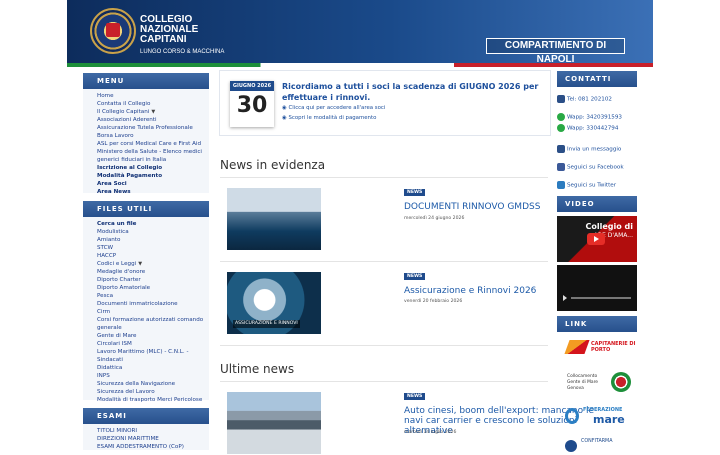 The height and width of the screenshot is (455, 720). Describe the element at coordinates (151, 184) in the screenshot. I see `menu-item-area-soci: Area Soci` at that location.